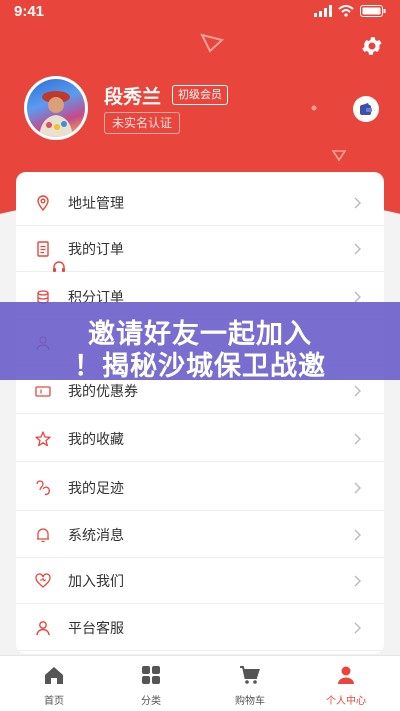 The height and width of the screenshot is (711, 400). What do you see at coordinates (43, 534) in the screenshot?
I see `bell-icon` at bounding box center [43, 534].